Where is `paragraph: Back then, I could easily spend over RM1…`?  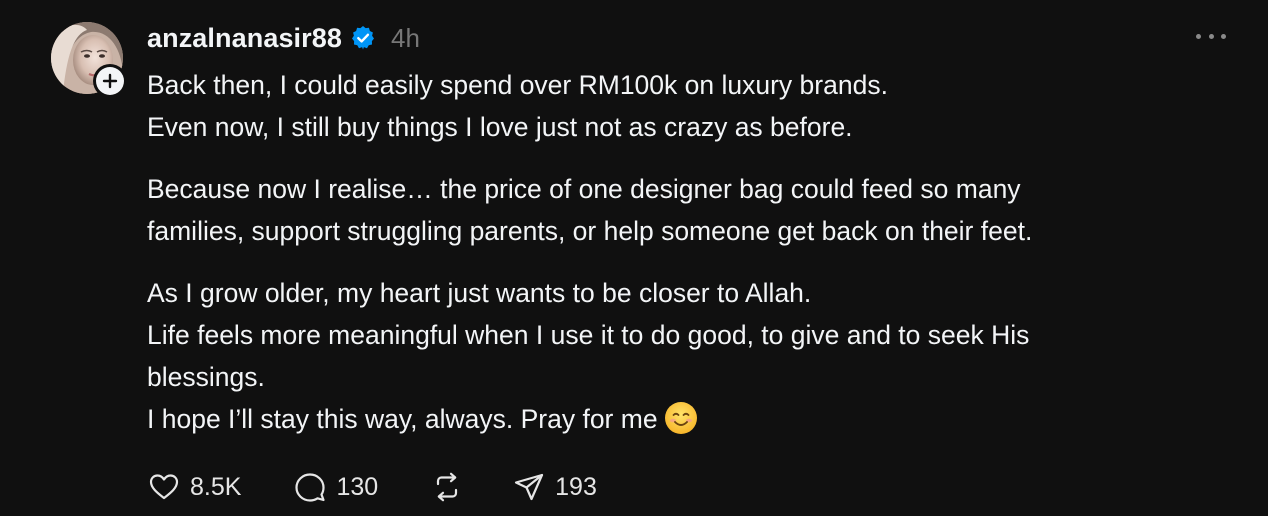 paragraph: Back then, I could easily spend over RM1… is located at coordinates (692, 106).